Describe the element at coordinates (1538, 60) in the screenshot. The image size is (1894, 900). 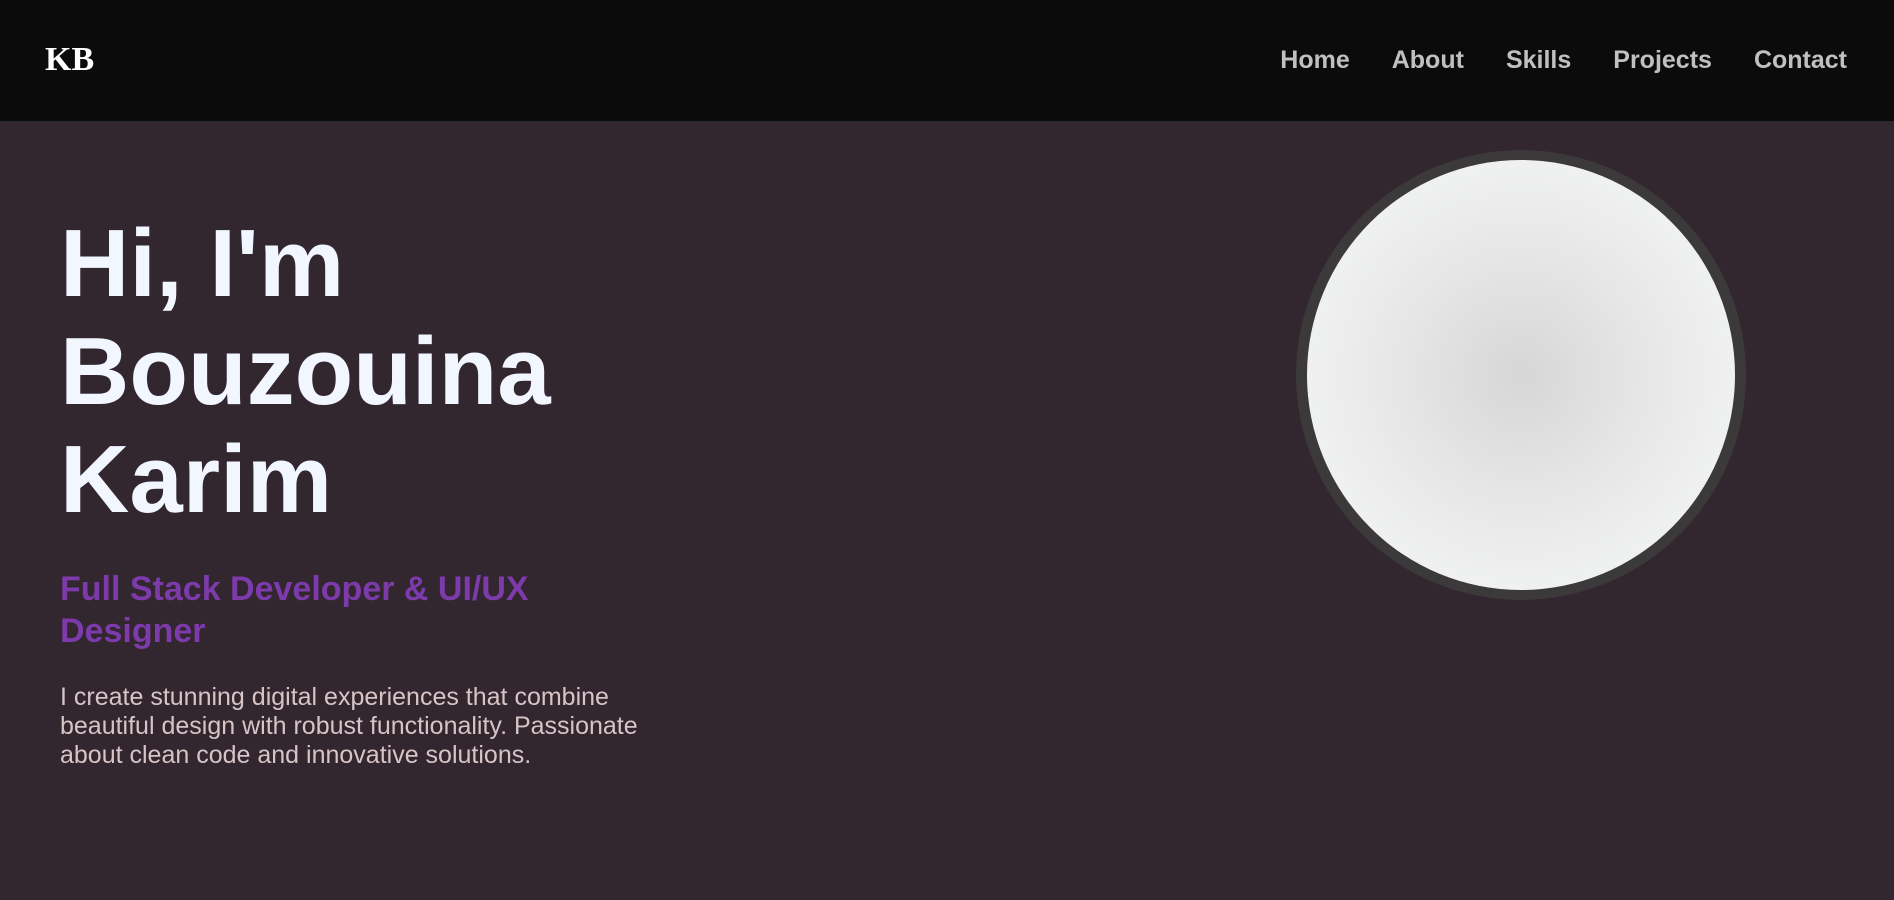
I see `nav-link-skills: Skills` at that location.